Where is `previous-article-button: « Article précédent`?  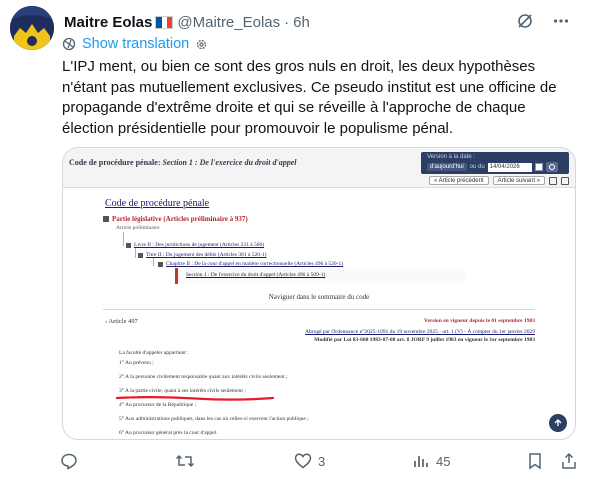 previous-article-button: « Article précédent is located at coordinates (458, 180).